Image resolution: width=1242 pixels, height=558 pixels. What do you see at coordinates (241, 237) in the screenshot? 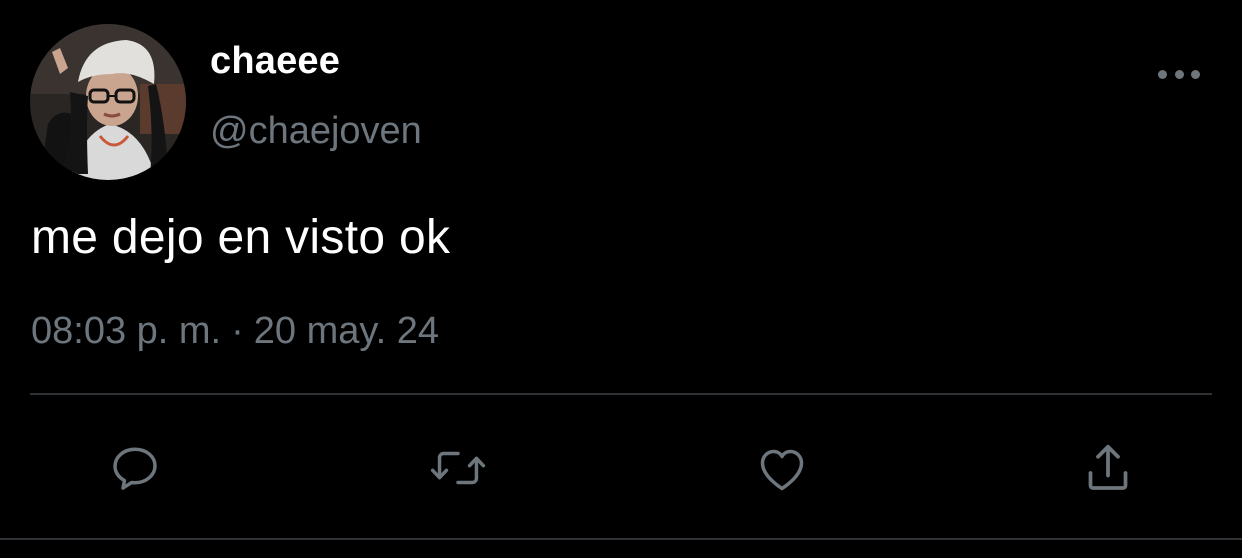
I see `tweet-text: me dejo en visto ok` at bounding box center [241, 237].